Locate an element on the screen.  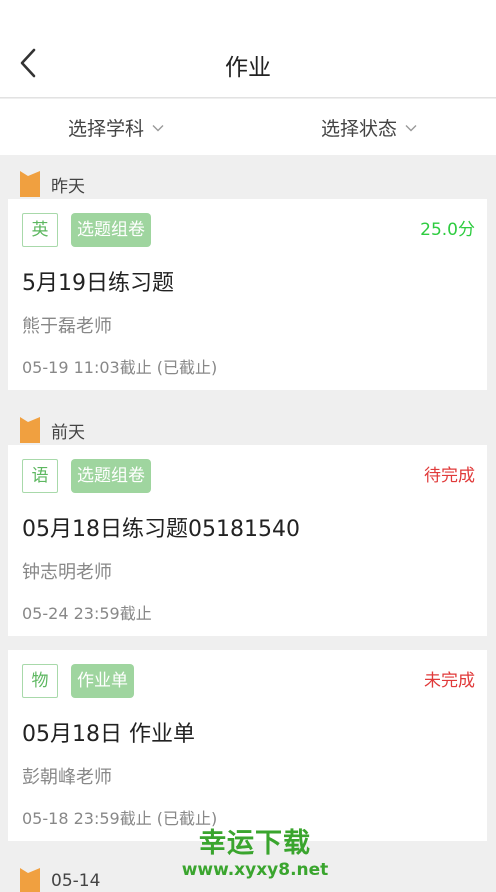
homework-title: 05月18日 作业单 is located at coordinates (108, 734).